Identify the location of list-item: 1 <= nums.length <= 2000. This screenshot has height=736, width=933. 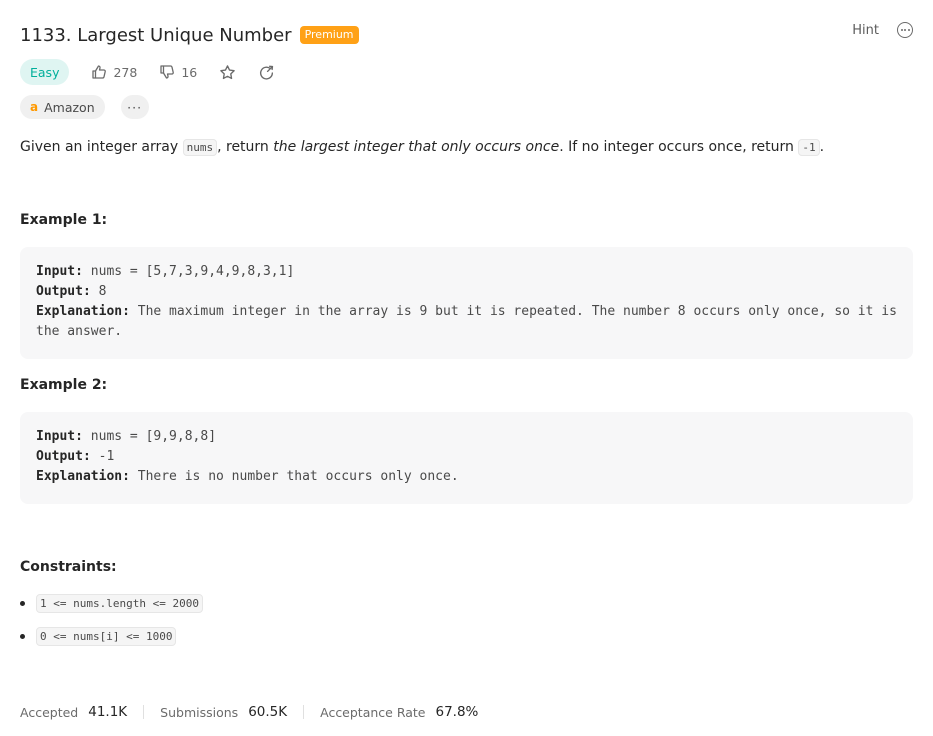
(111, 610).